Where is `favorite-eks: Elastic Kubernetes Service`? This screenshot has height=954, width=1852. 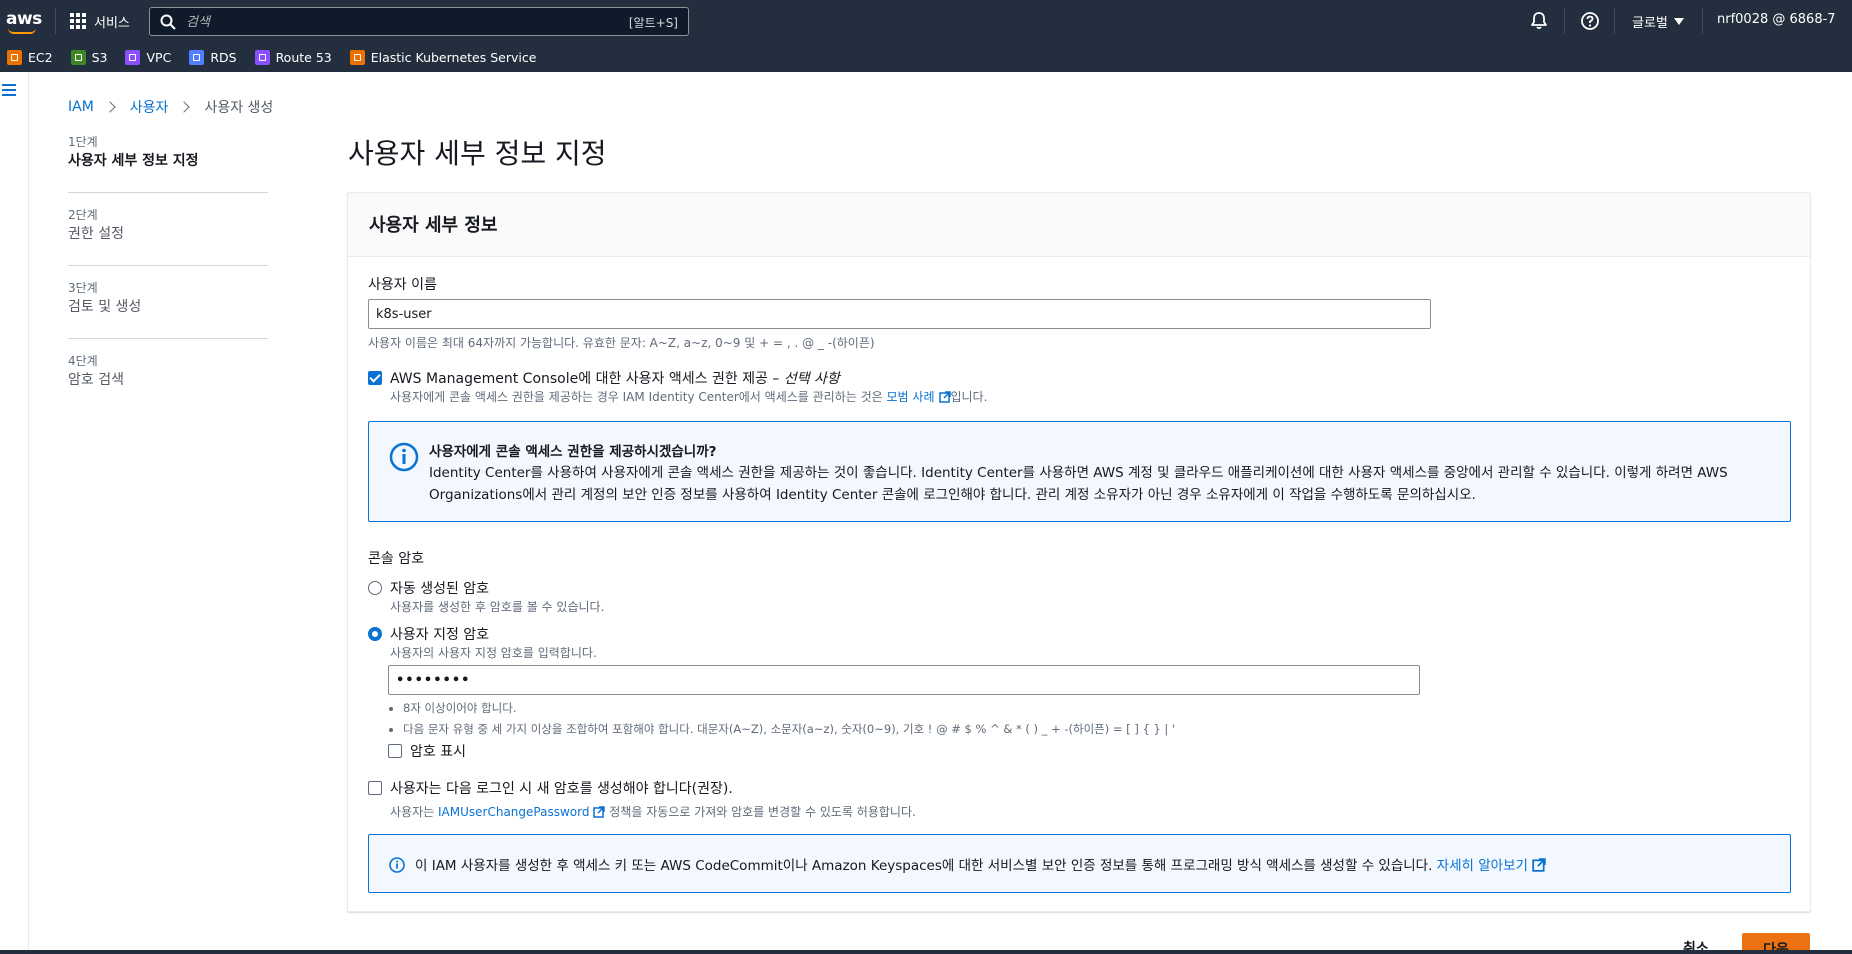 favorite-eks: Elastic Kubernetes Service is located at coordinates (442, 57).